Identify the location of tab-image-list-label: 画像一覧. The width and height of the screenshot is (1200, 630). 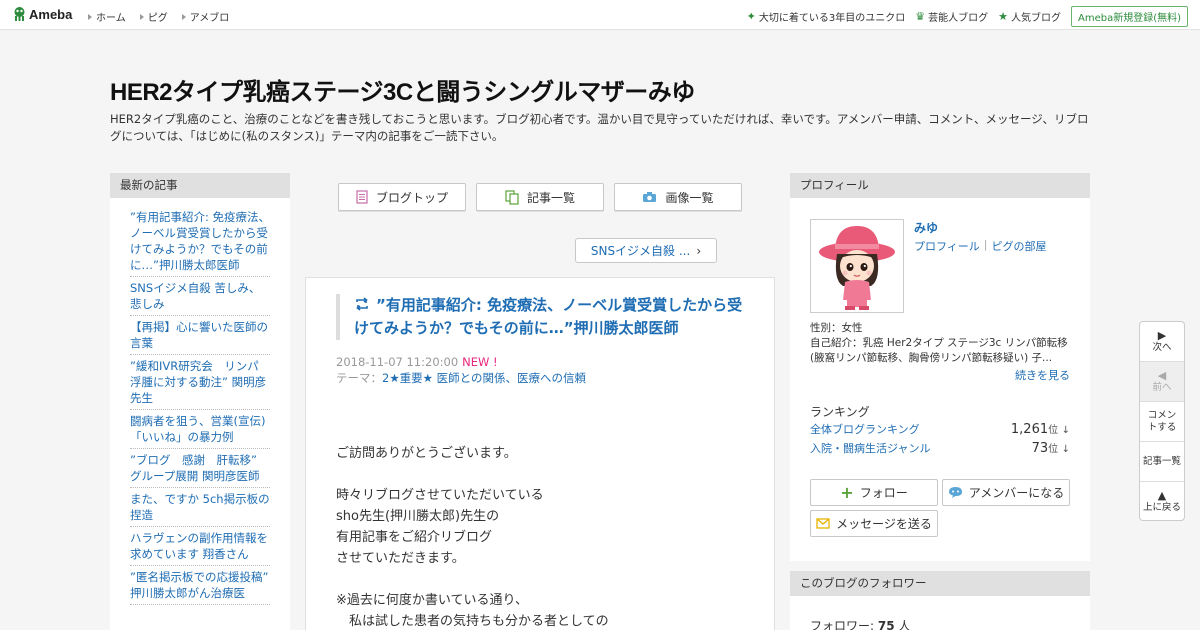
(689, 197).